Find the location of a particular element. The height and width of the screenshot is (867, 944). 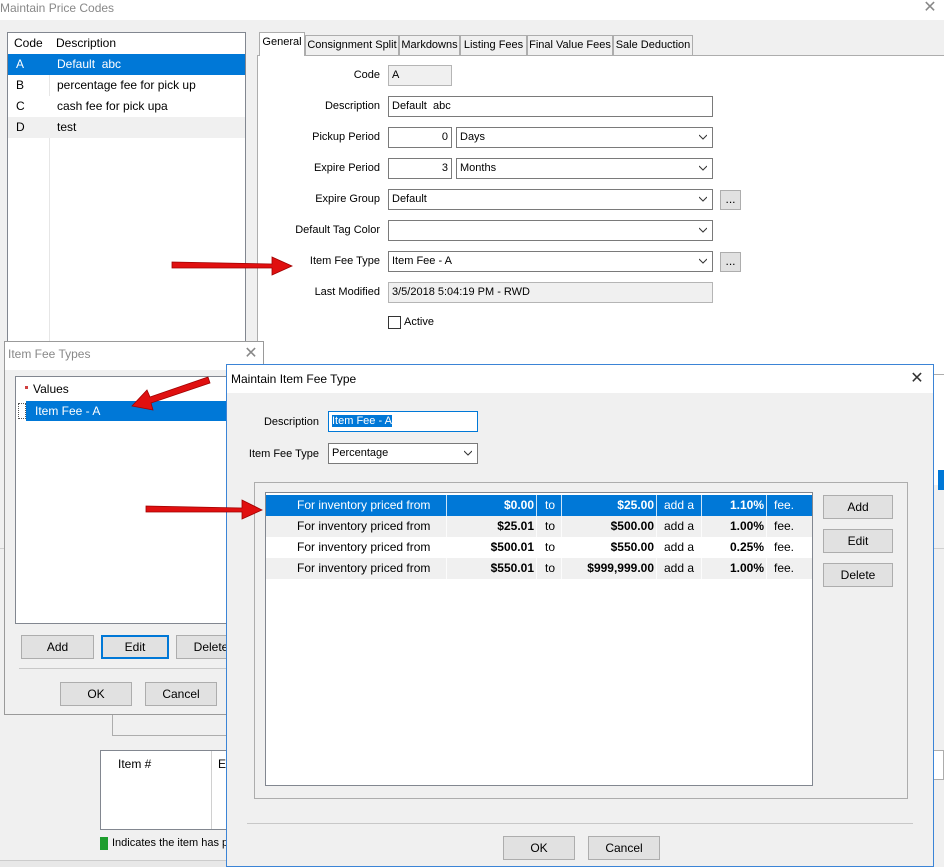

tab-consignment-split: Consignment Split is located at coordinates (352, 45).